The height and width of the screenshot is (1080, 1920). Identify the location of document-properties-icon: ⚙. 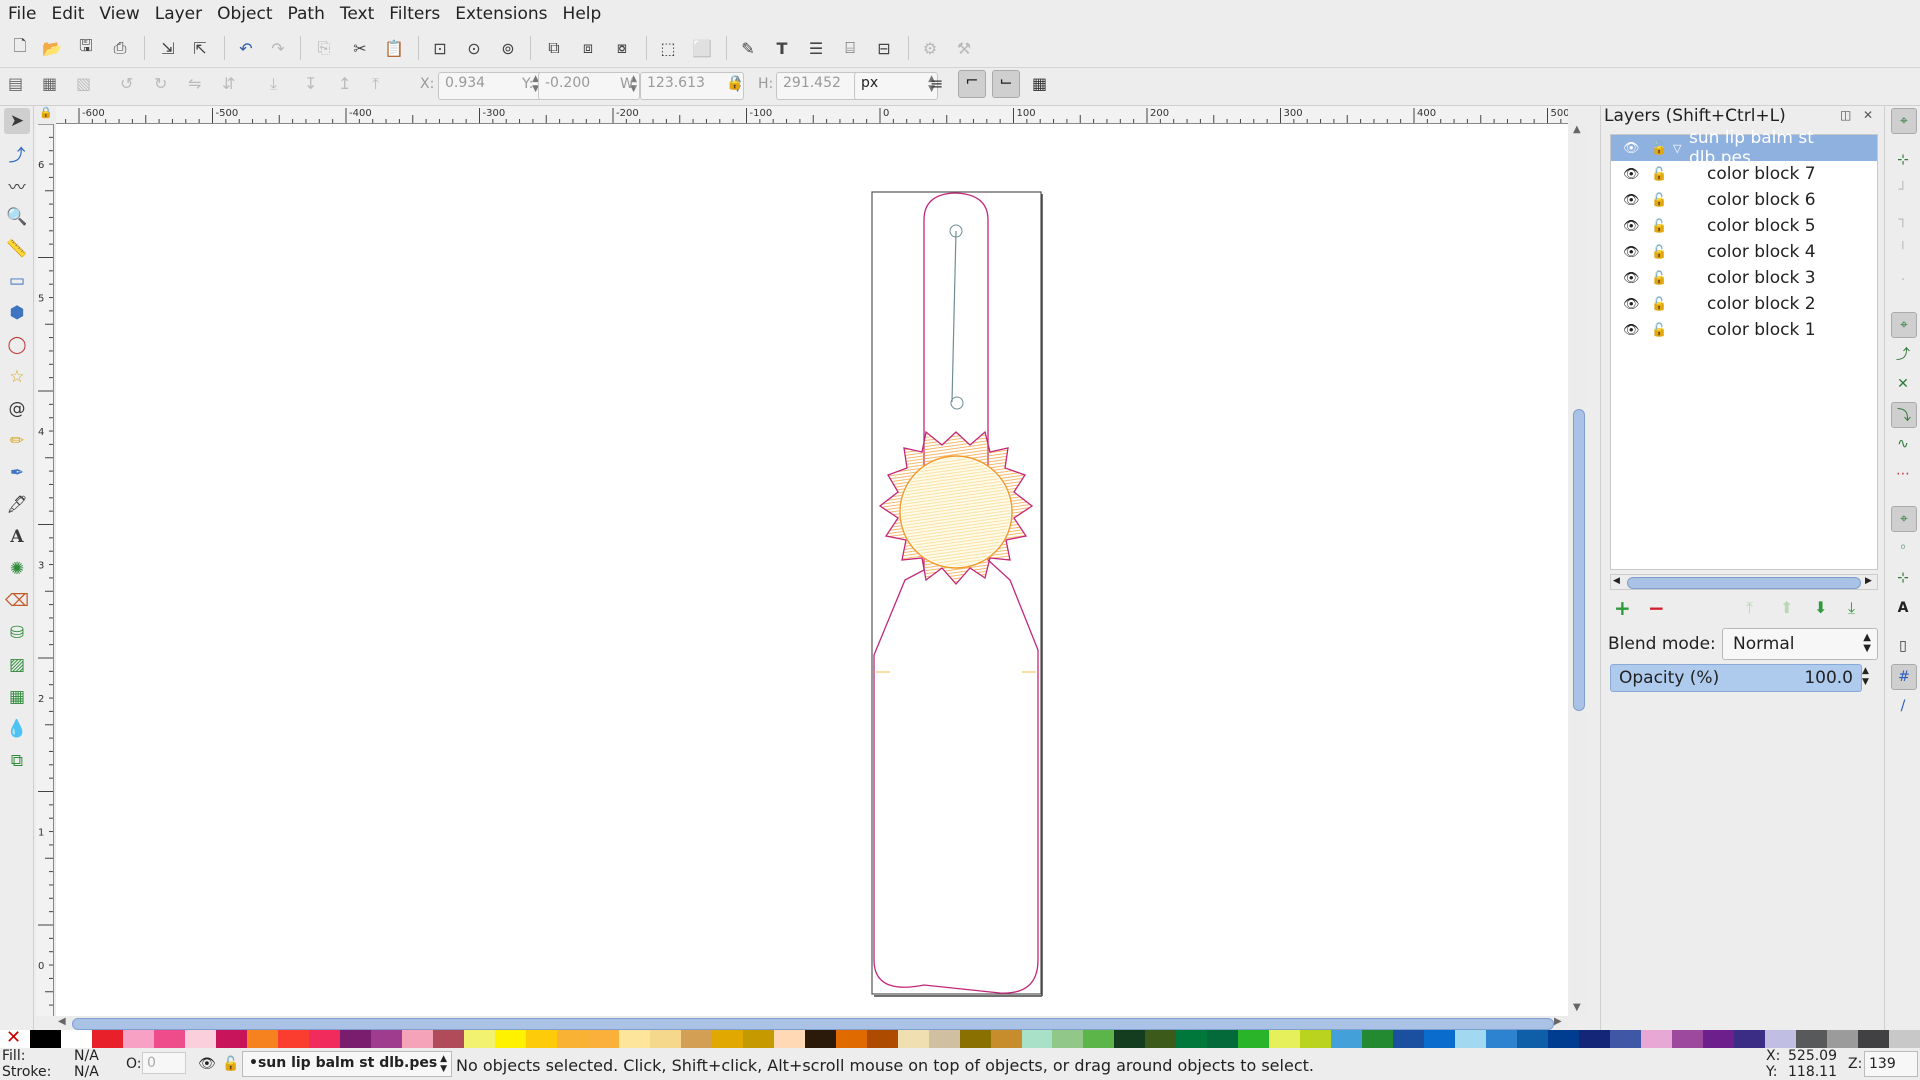
(930, 48).